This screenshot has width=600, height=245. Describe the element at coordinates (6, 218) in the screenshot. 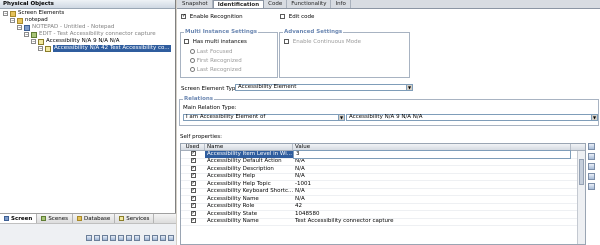

I see `screen-icon` at that location.